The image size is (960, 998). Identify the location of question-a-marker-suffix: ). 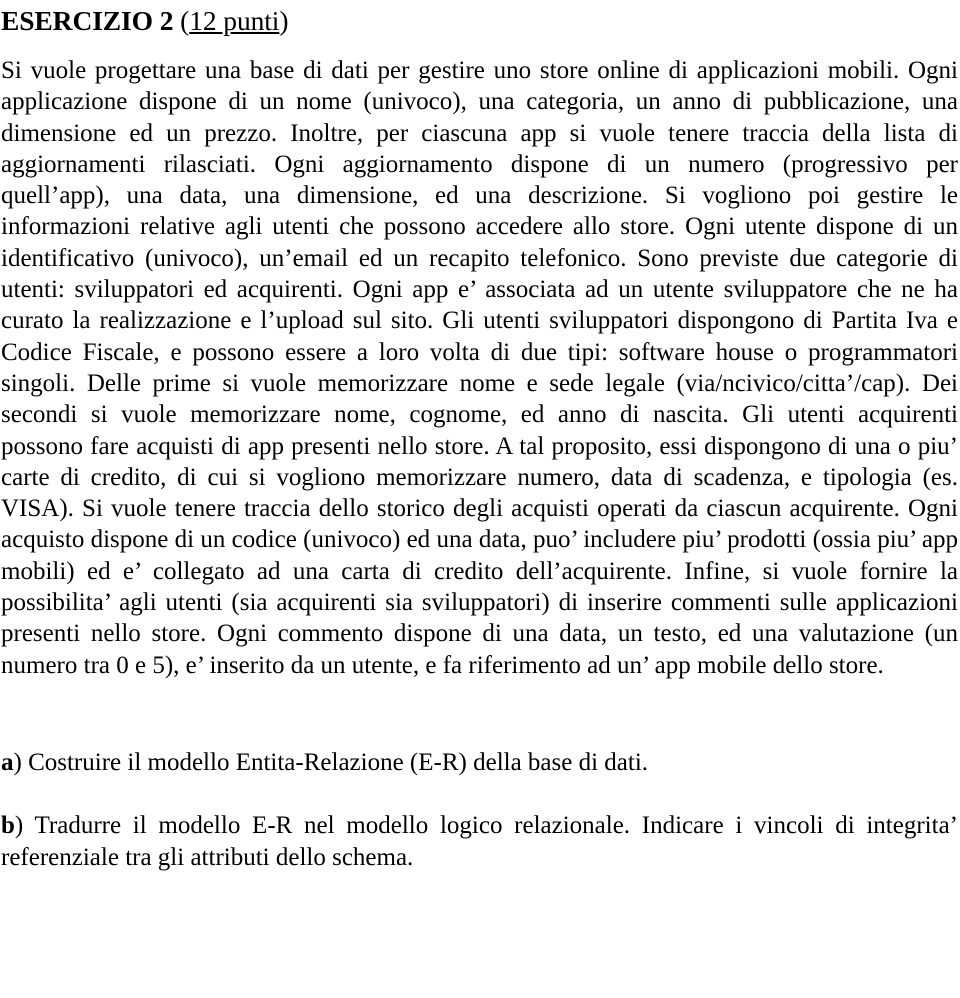
(17, 762).